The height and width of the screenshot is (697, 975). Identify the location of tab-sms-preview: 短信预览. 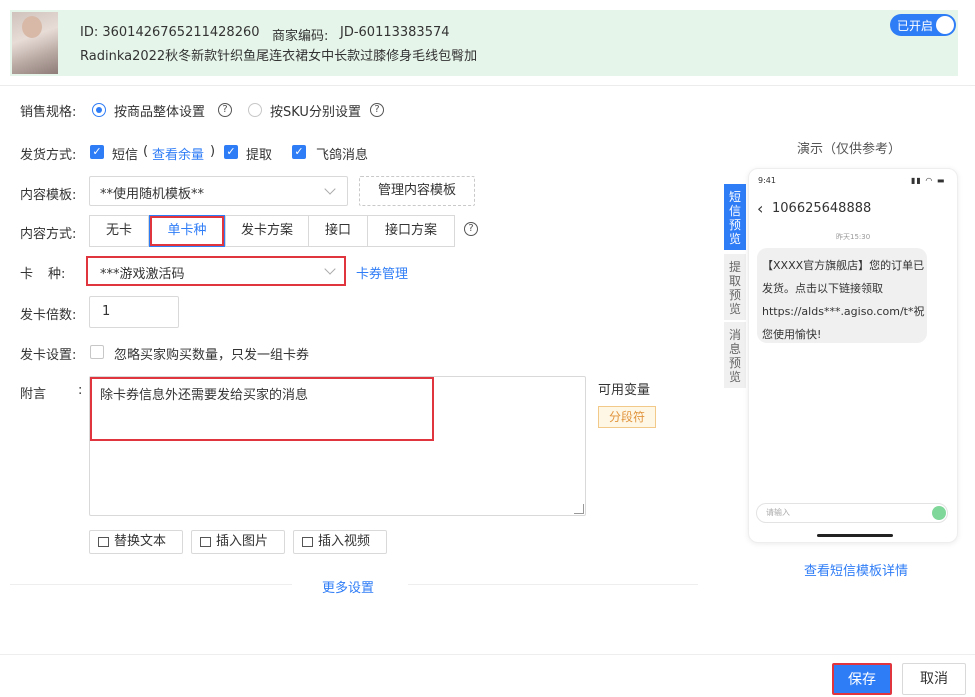
(735, 217).